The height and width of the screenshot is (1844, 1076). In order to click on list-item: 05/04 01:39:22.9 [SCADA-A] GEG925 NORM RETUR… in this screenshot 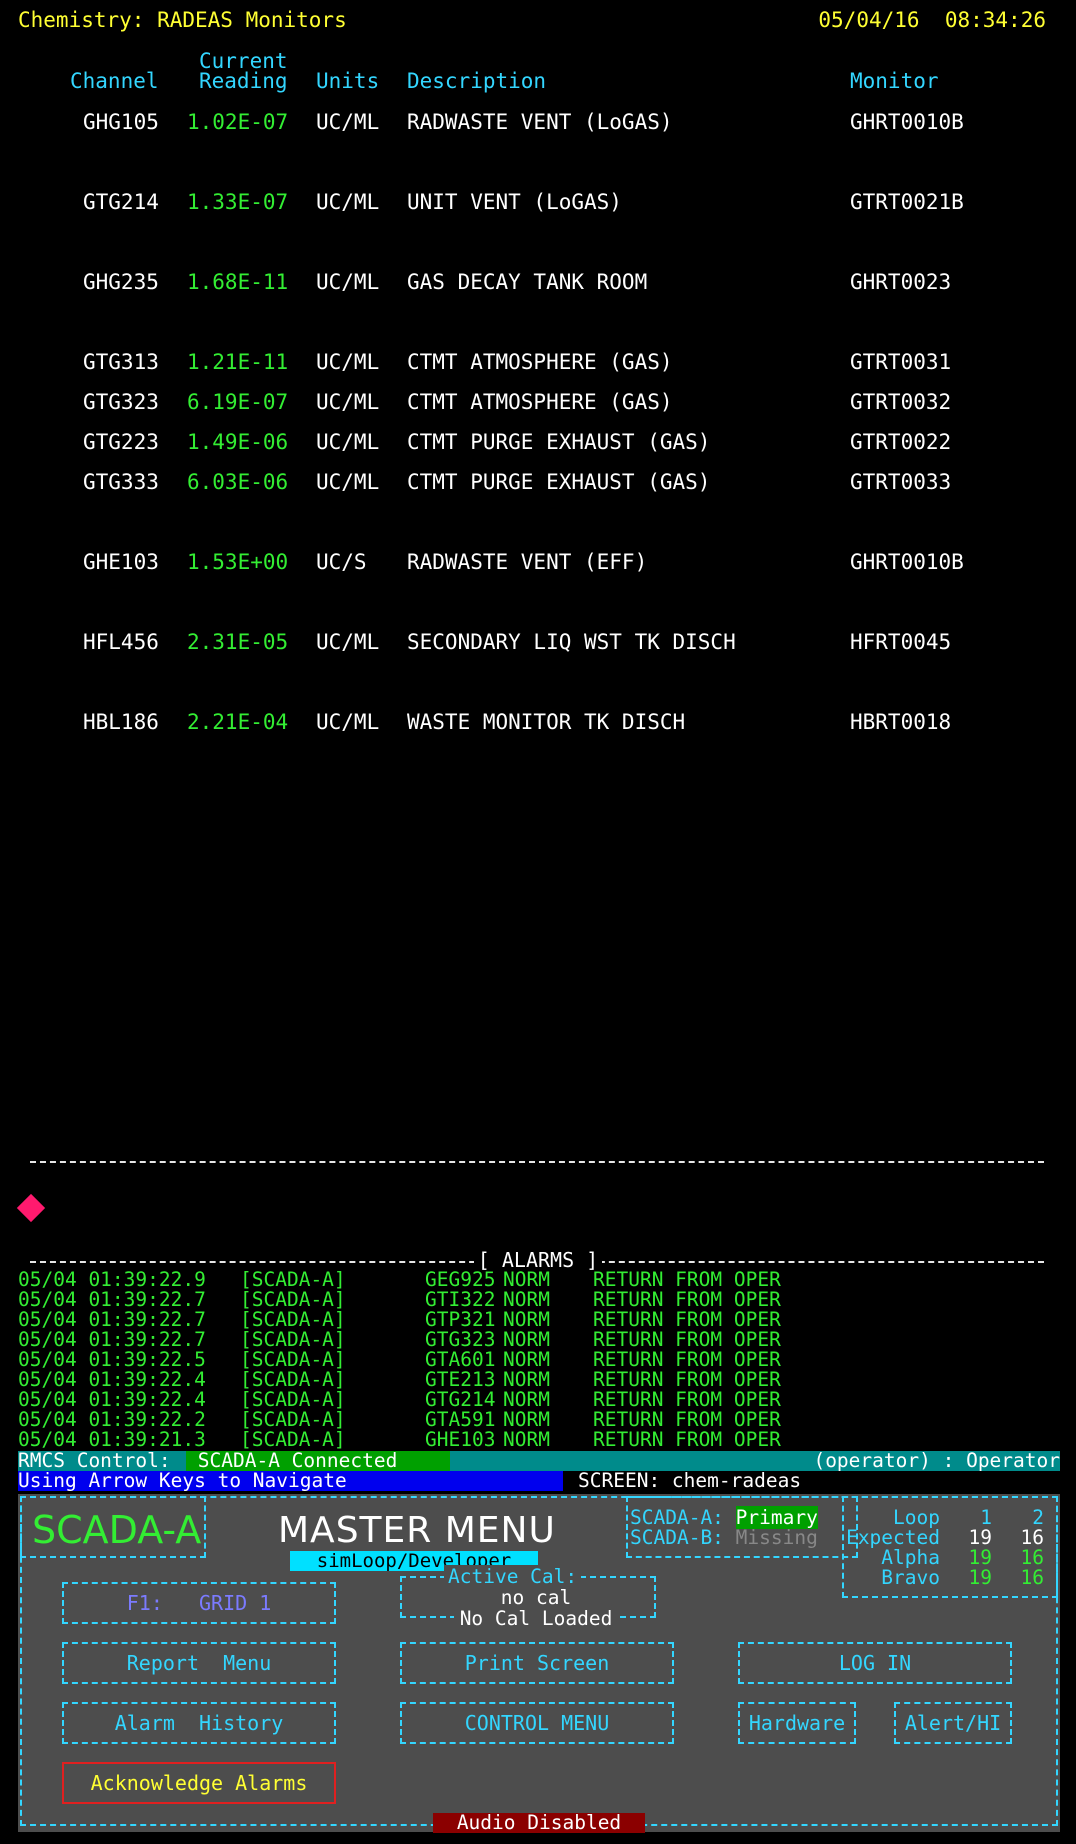, I will do `click(399, 1280)`.